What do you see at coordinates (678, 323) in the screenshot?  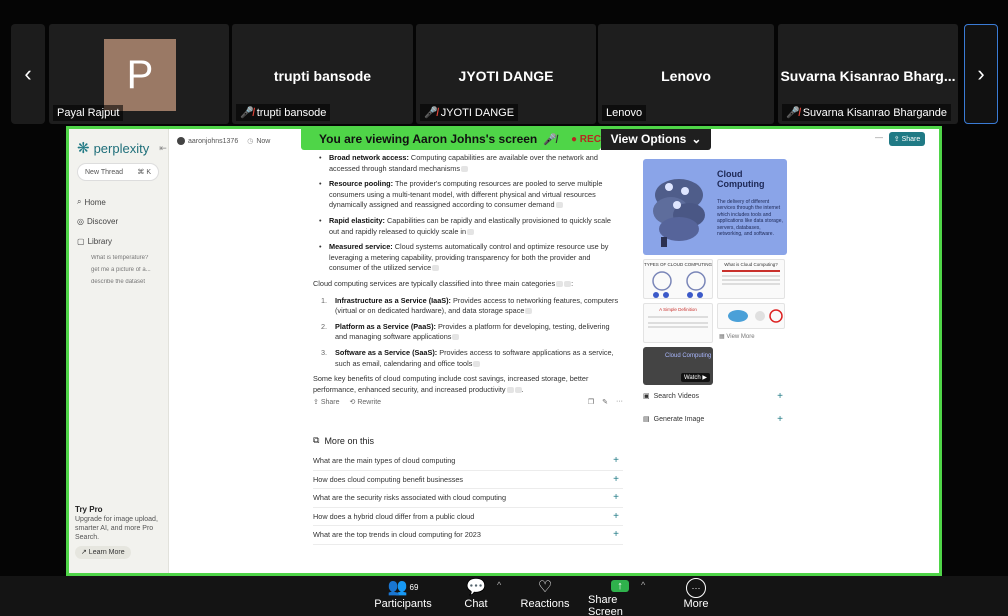 I see `image-thumbnail: A Simple Definition` at bounding box center [678, 323].